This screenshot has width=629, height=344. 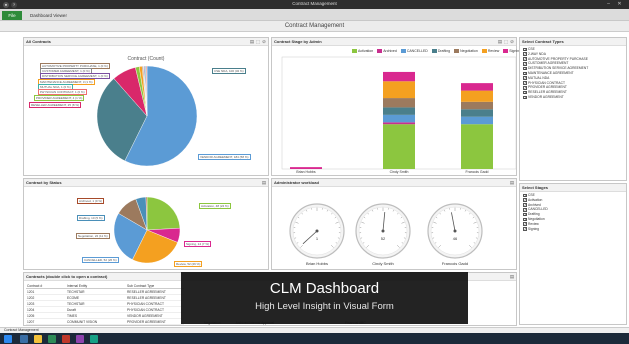 I want to click on pie-label: PROVIDER AGREEMENT, 4 (1 %), so click(x=59, y=98).